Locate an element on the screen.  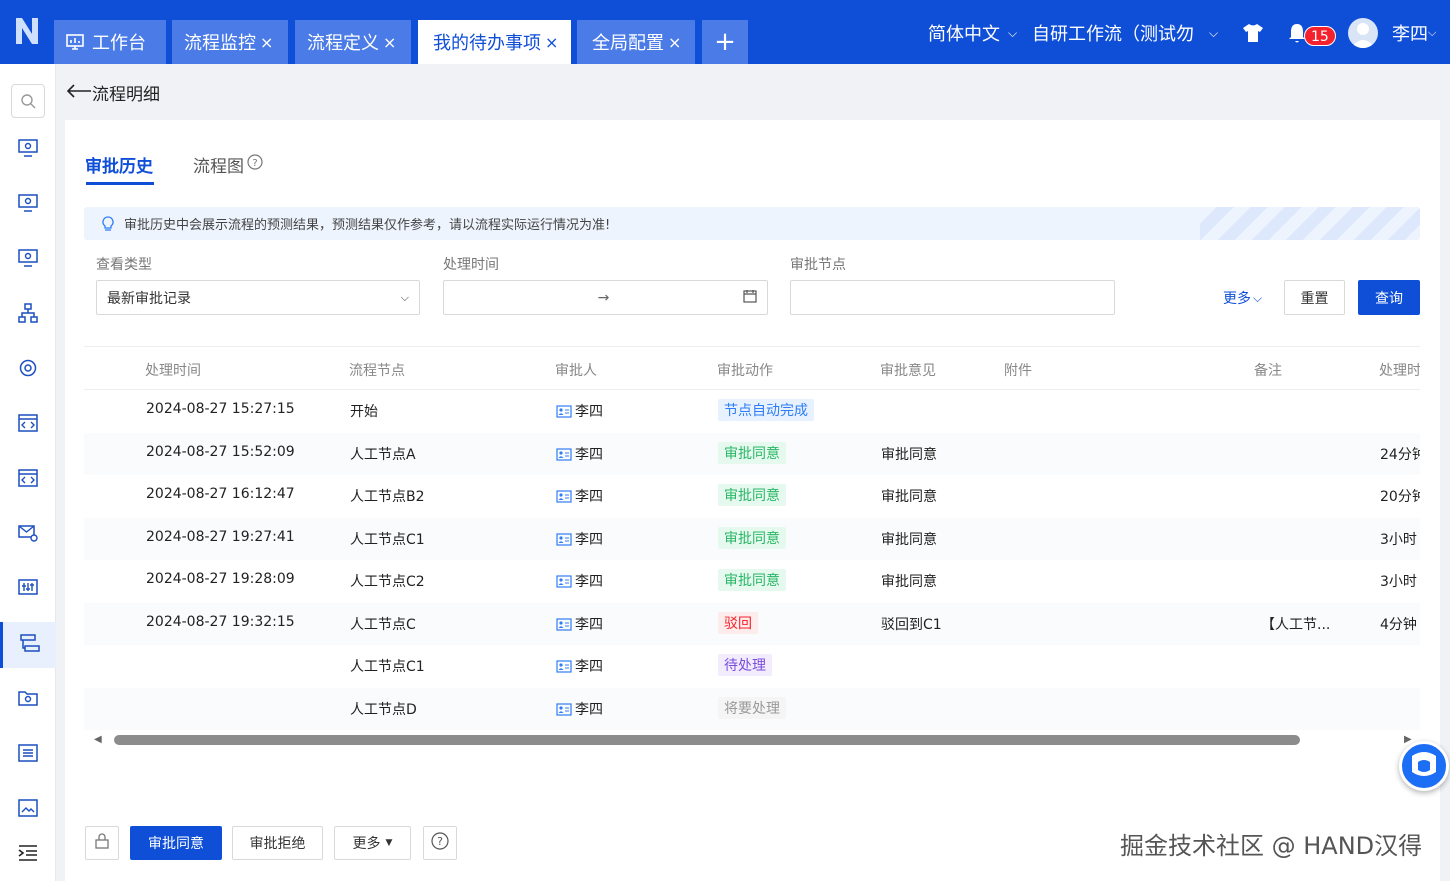
duration: 3小时 is located at coordinates (1398, 539).